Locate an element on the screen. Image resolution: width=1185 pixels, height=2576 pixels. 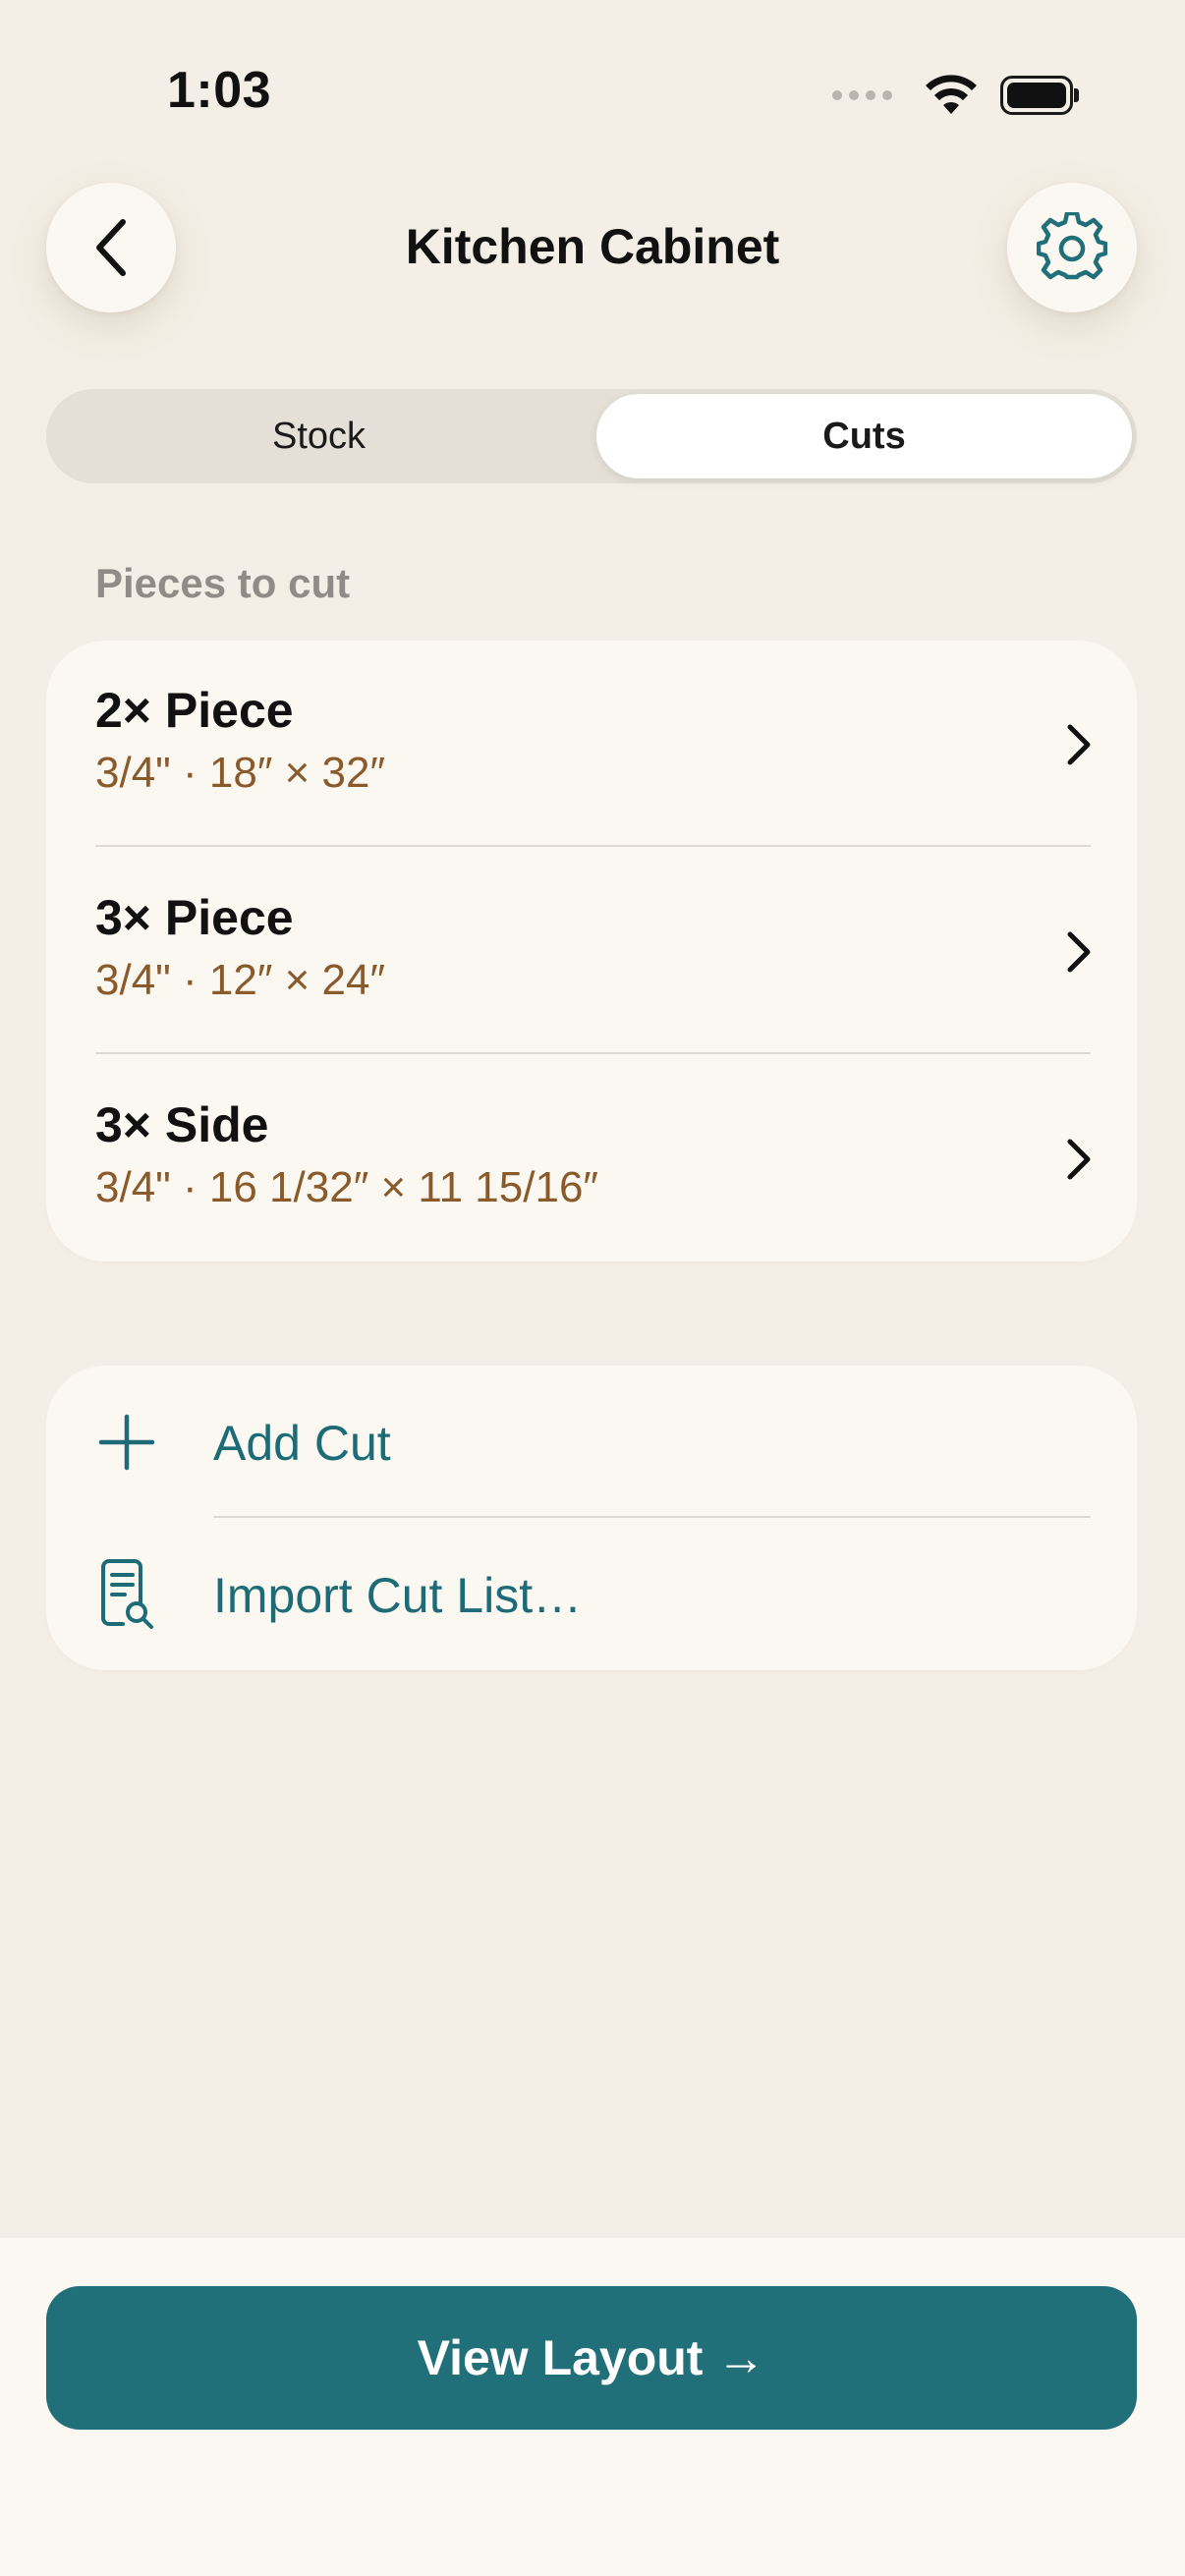
status-indicators is located at coordinates (956, 95).